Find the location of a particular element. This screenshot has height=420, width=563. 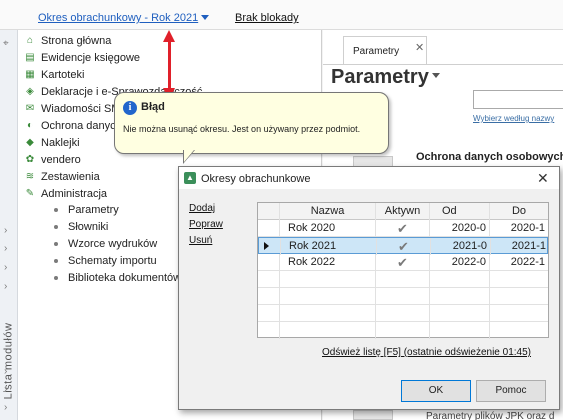

dialog-title: Okresy obrachunkowe is located at coordinates (256, 179).